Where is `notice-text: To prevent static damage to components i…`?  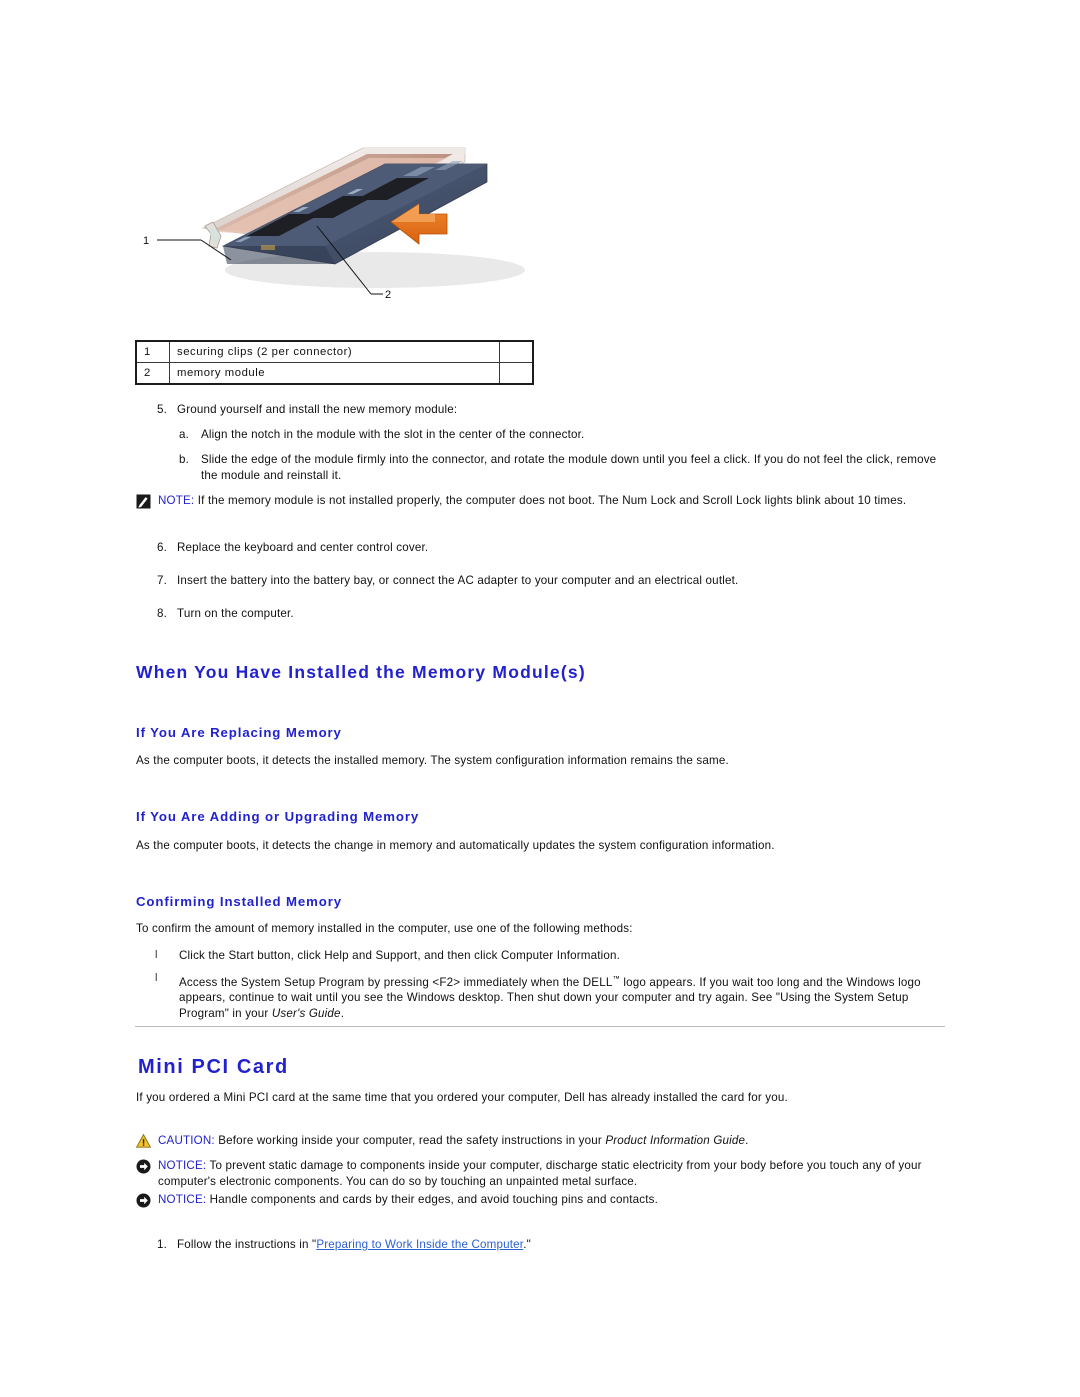 notice-text: To prevent static damage to components i… is located at coordinates (540, 1173).